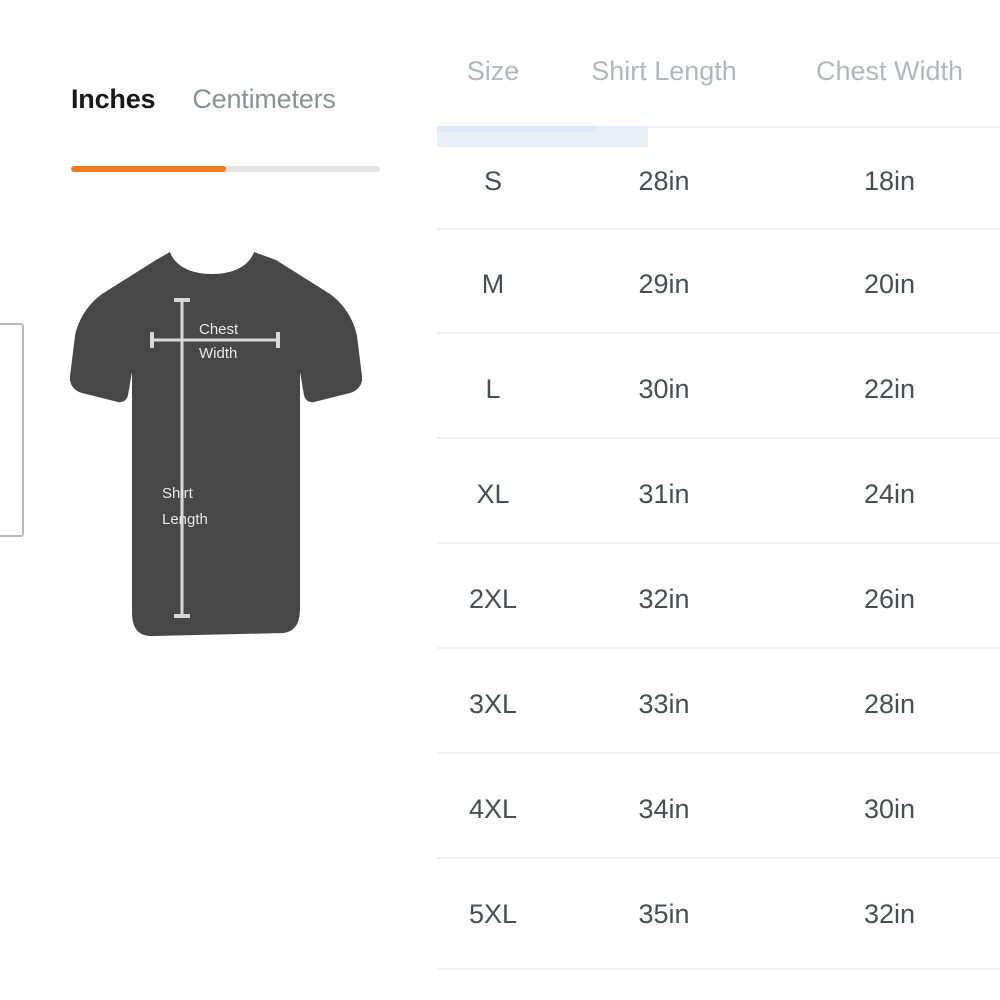 The image size is (1000, 1000). What do you see at coordinates (185, 519) in the screenshot?
I see `shirt-length-label-line2: Length` at bounding box center [185, 519].